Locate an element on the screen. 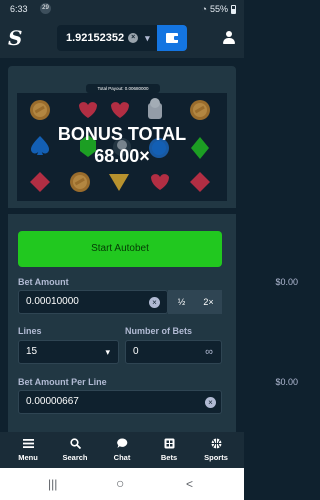  start-autobet-button: Start Autobet is located at coordinates (120, 249).